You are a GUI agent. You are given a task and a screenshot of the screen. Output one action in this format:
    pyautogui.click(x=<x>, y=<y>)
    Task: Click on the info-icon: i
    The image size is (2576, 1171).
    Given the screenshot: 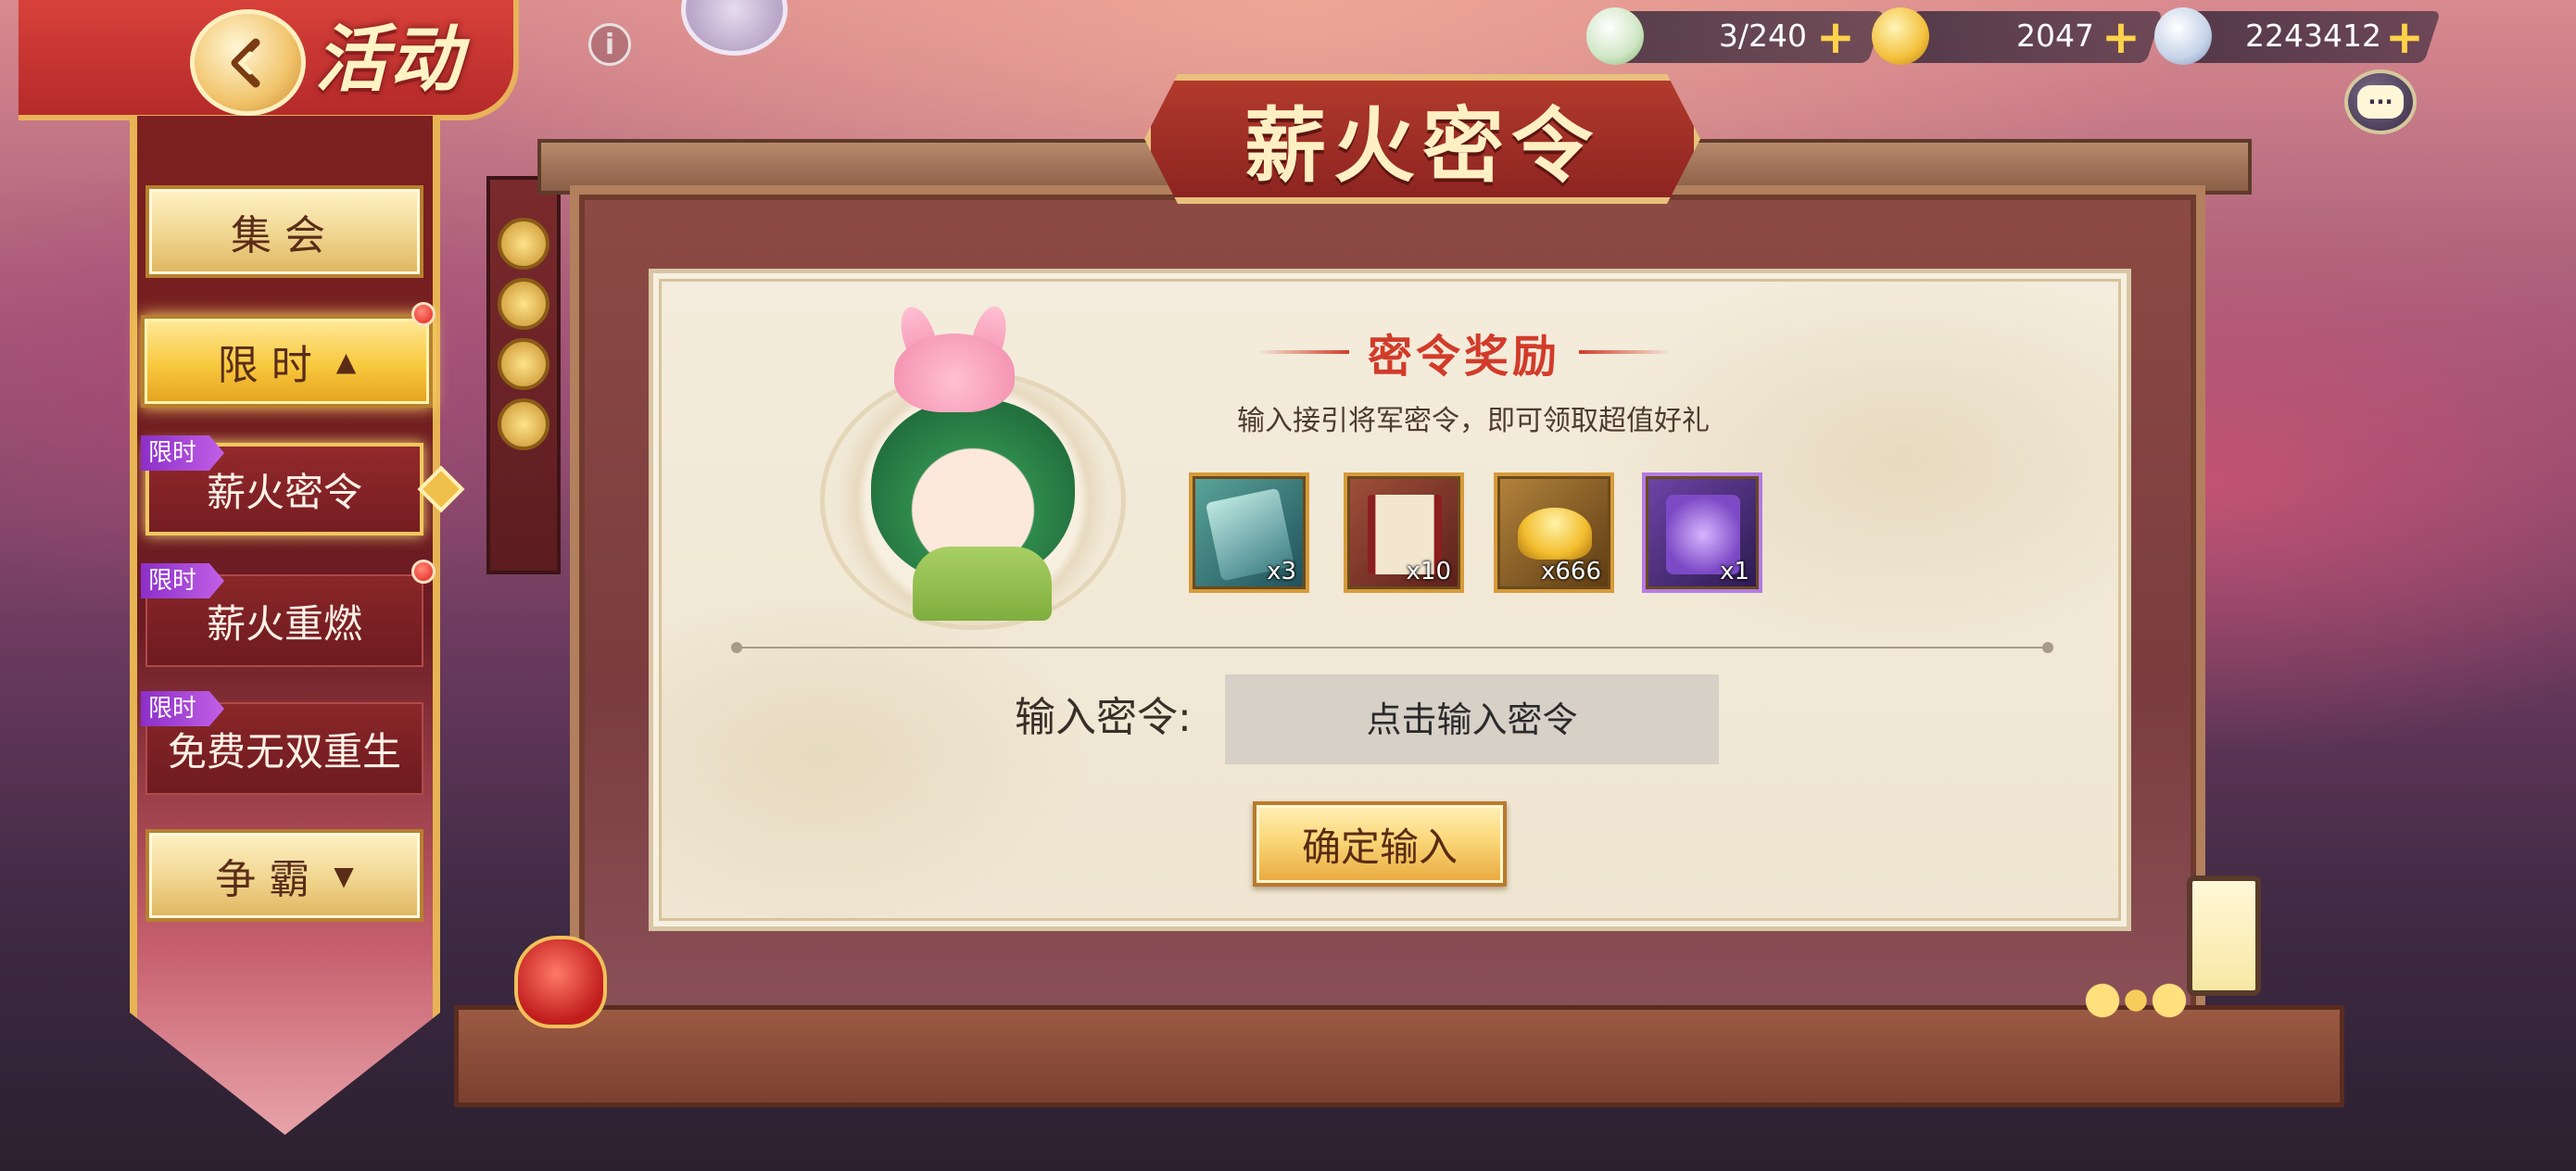 What is the action you would take?
    pyautogui.click(x=610, y=44)
    